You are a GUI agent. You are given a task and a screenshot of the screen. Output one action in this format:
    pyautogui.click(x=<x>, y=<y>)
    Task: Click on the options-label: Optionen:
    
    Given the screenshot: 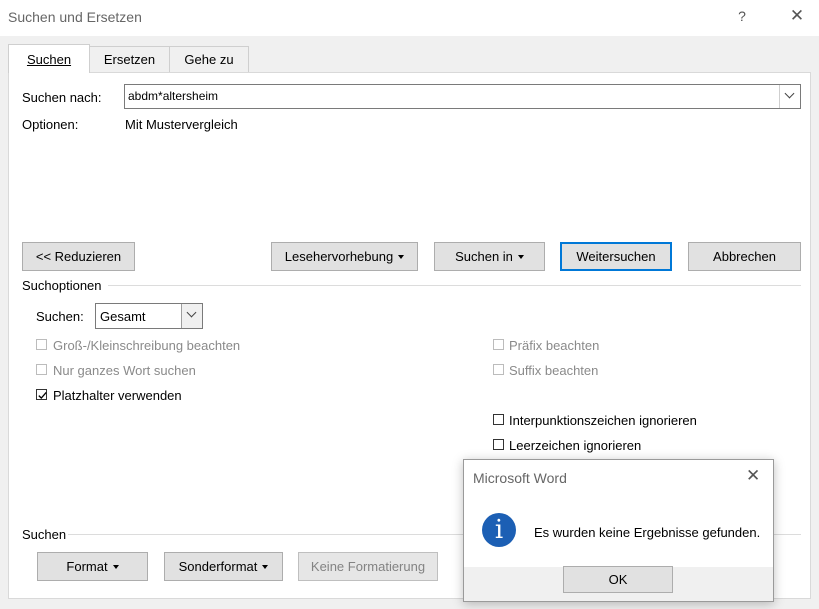 What is the action you would take?
    pyautogui.click(x=50, y=124)
    